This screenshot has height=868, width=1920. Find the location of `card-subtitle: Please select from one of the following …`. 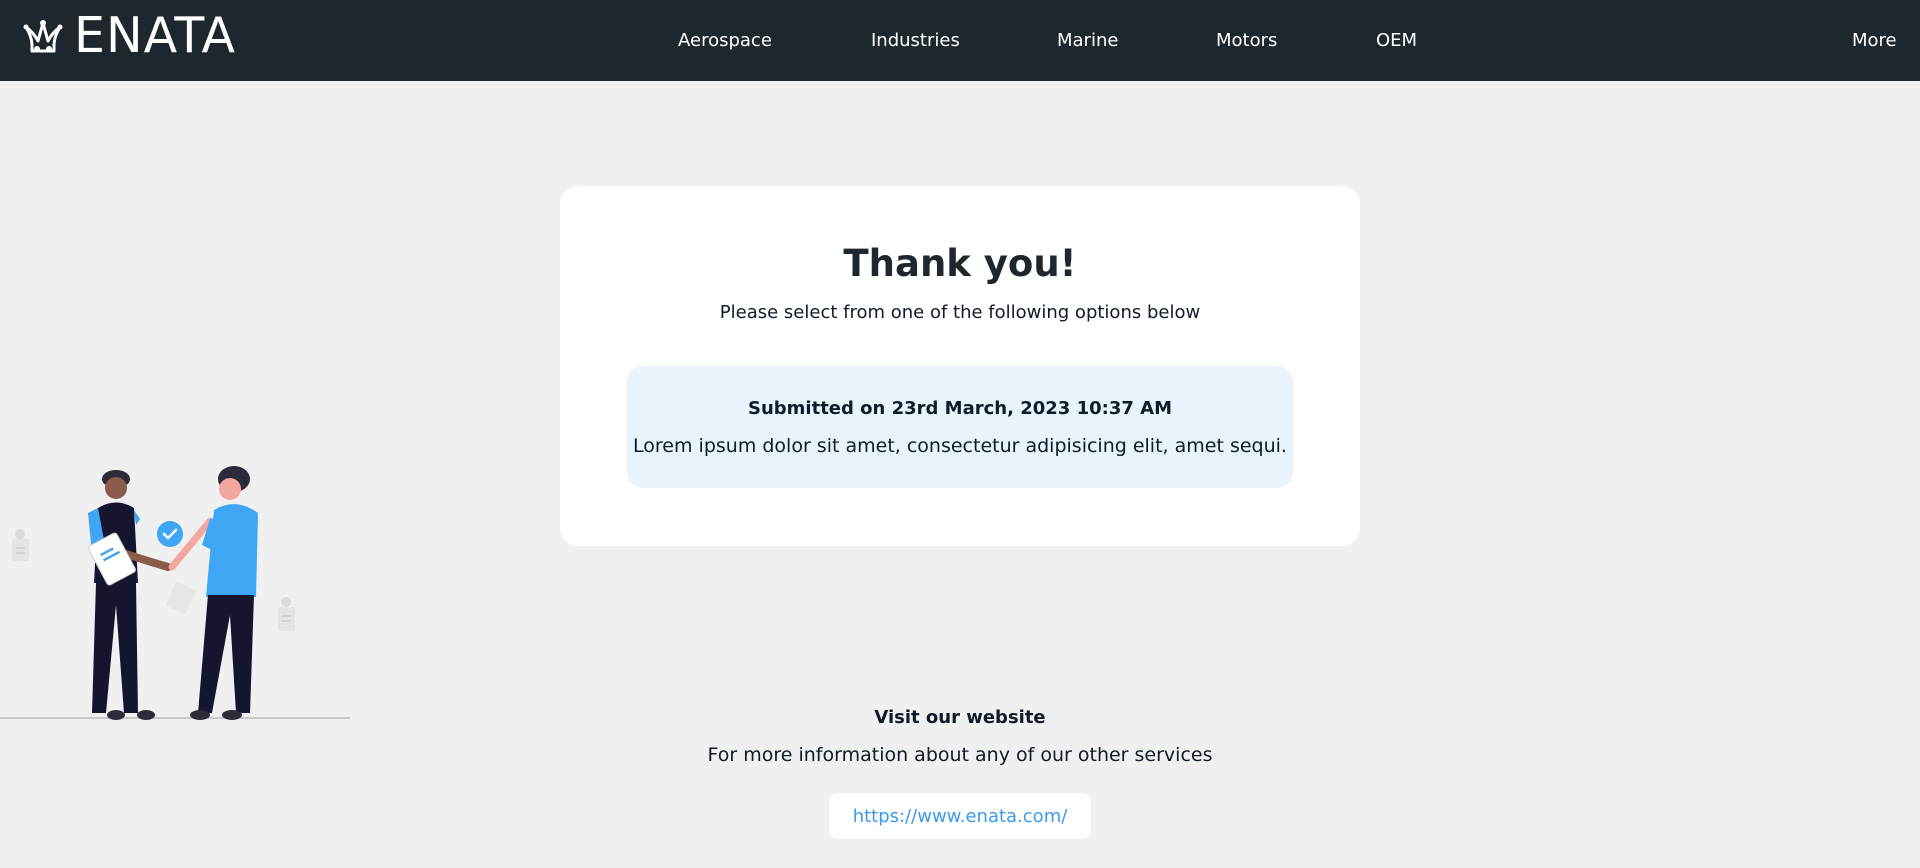

card-subtitle: Please select from one of the following … is located at coordinates (960, 312).